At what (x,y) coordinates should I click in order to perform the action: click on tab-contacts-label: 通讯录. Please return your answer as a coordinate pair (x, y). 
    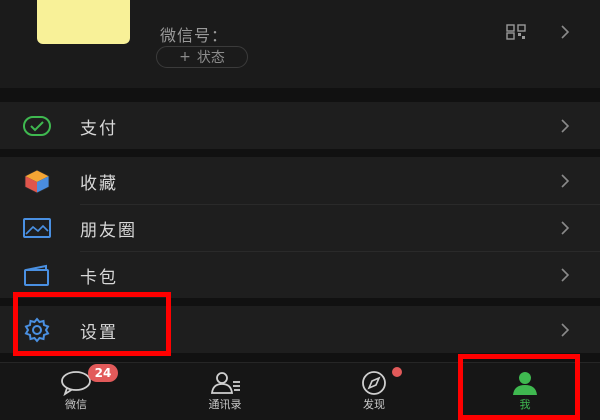
    Looking at the image, I should click on (225, 404).